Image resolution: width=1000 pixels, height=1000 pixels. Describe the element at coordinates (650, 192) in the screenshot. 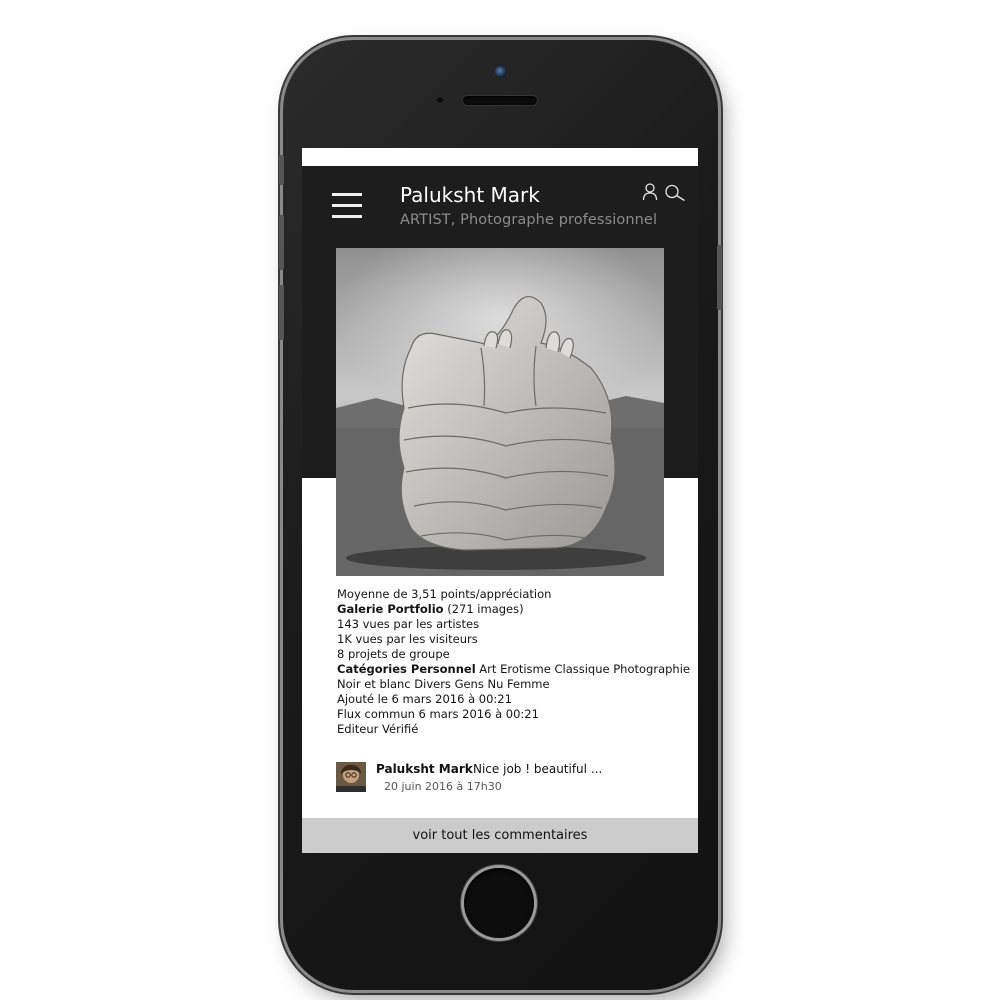

I see `user-icon` at that location.